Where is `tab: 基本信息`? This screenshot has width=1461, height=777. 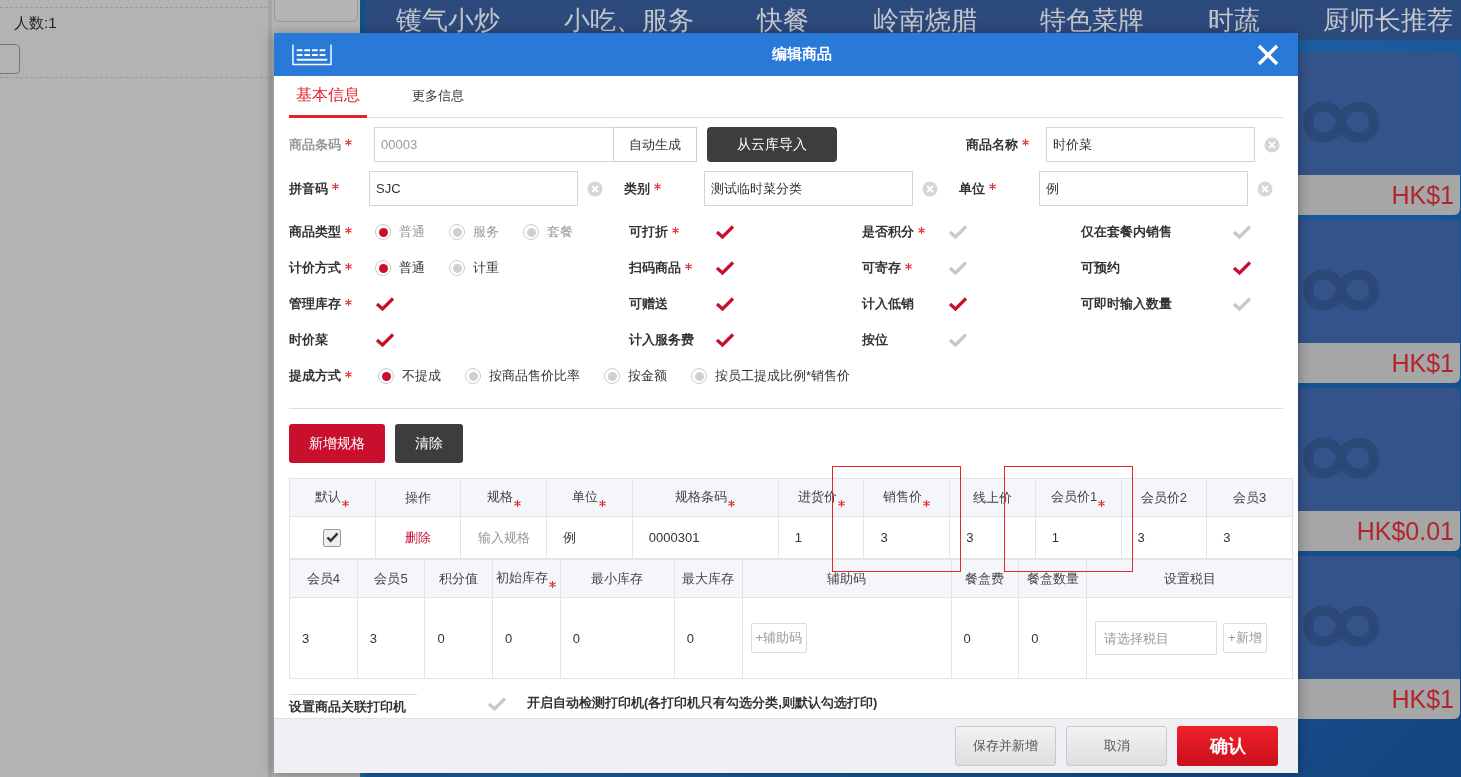
tab: 基本信息 is located at coordinates (328, 97).